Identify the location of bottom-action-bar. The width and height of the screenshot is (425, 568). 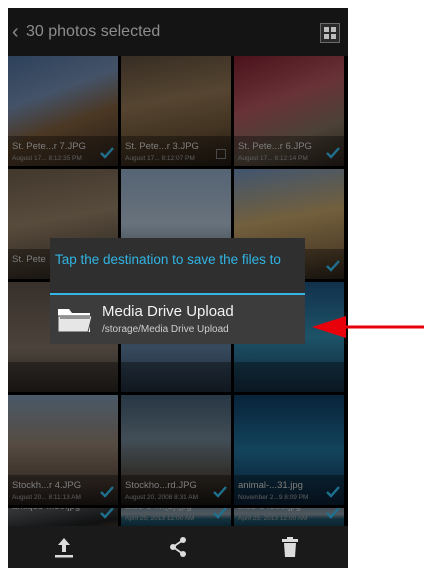
(178, 547).